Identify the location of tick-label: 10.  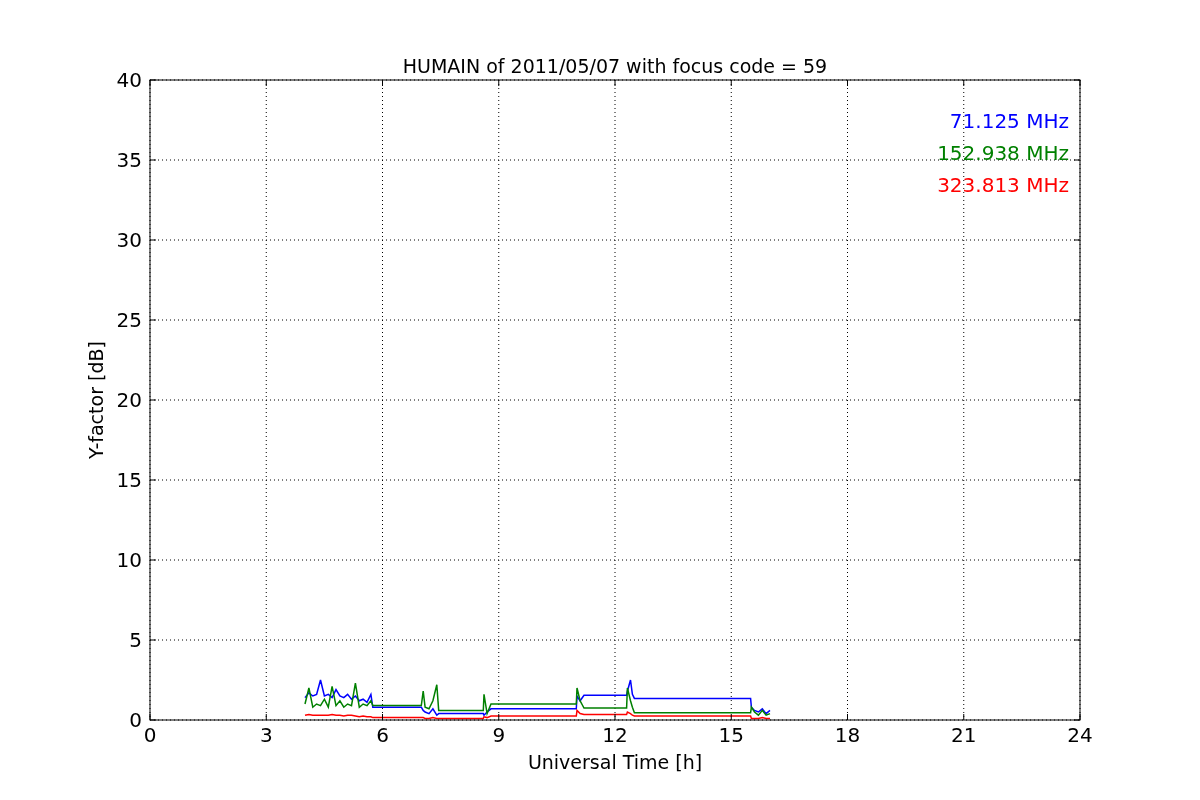
(129, 560).